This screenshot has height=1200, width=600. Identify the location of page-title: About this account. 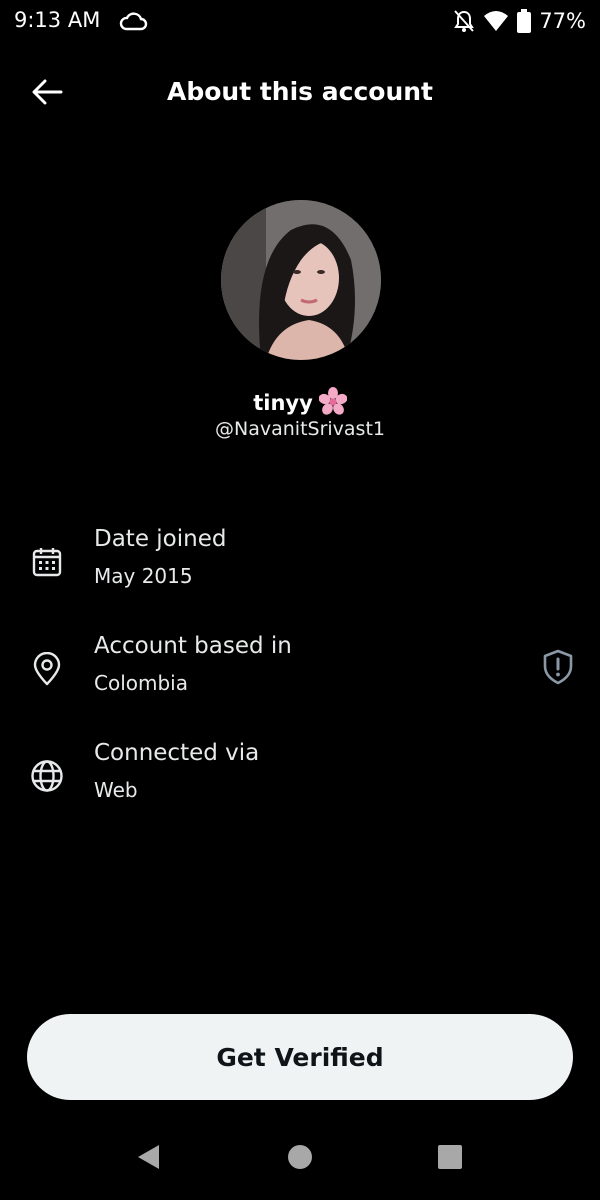
(299, 91).